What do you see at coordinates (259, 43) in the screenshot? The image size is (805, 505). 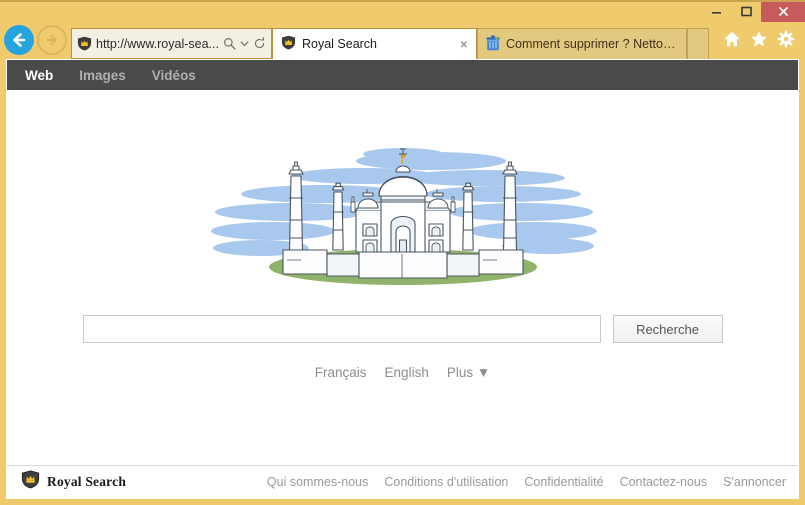 I see `refresh-icon` at bounding box center [259, 43].